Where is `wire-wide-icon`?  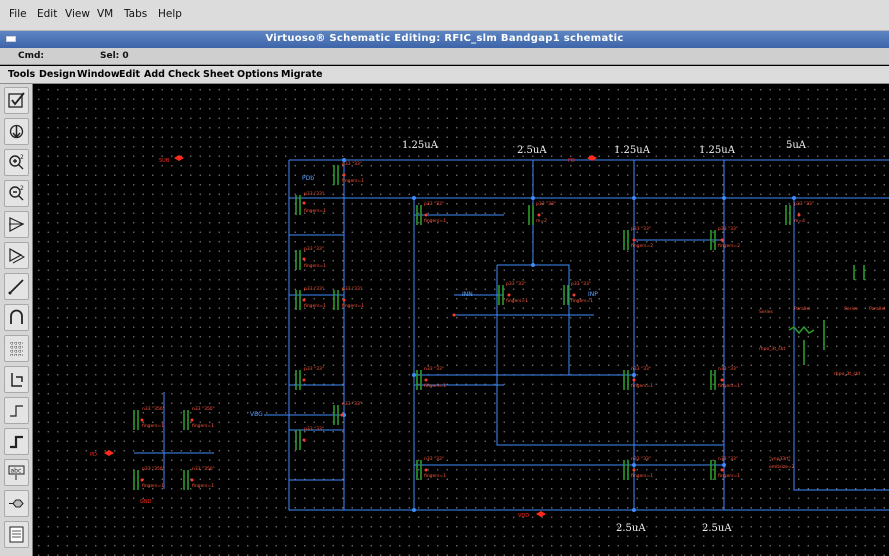 wire-wide-icon is located at coordinates (16, 441).